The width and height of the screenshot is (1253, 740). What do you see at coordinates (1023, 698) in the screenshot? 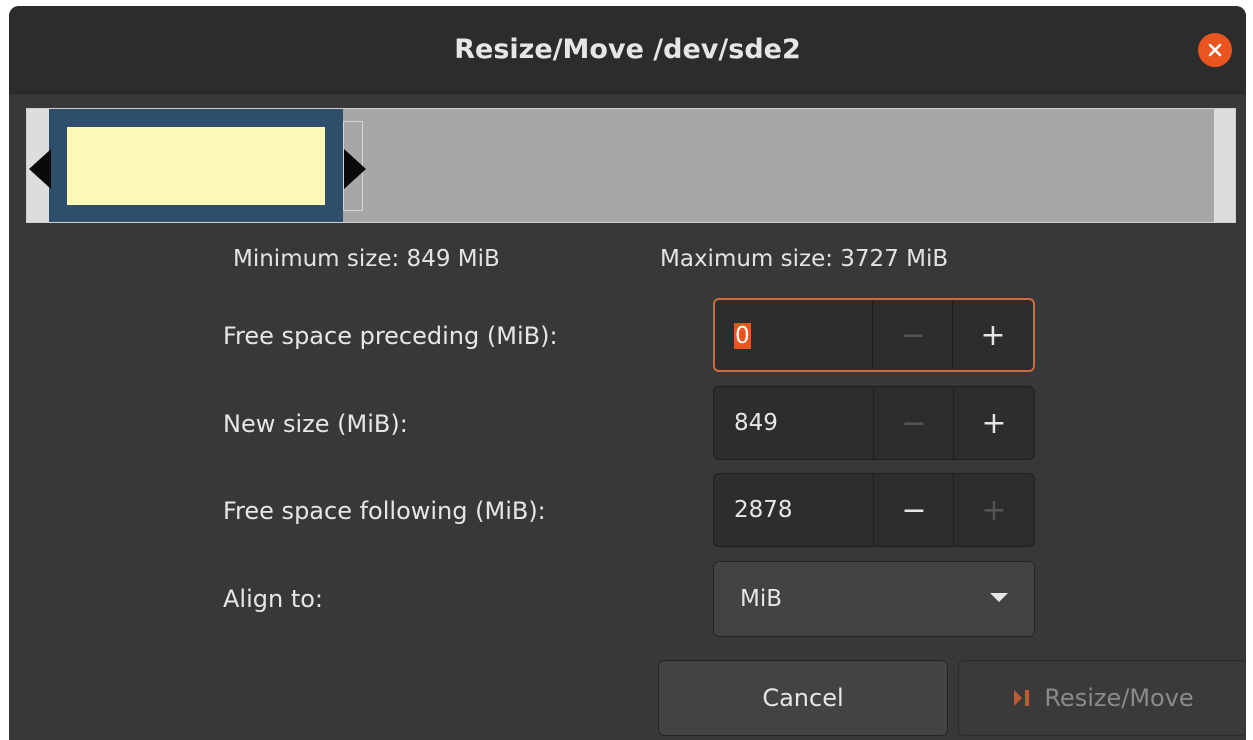
I see `apply-arrow-icon` at bounding box center [1023, 698].